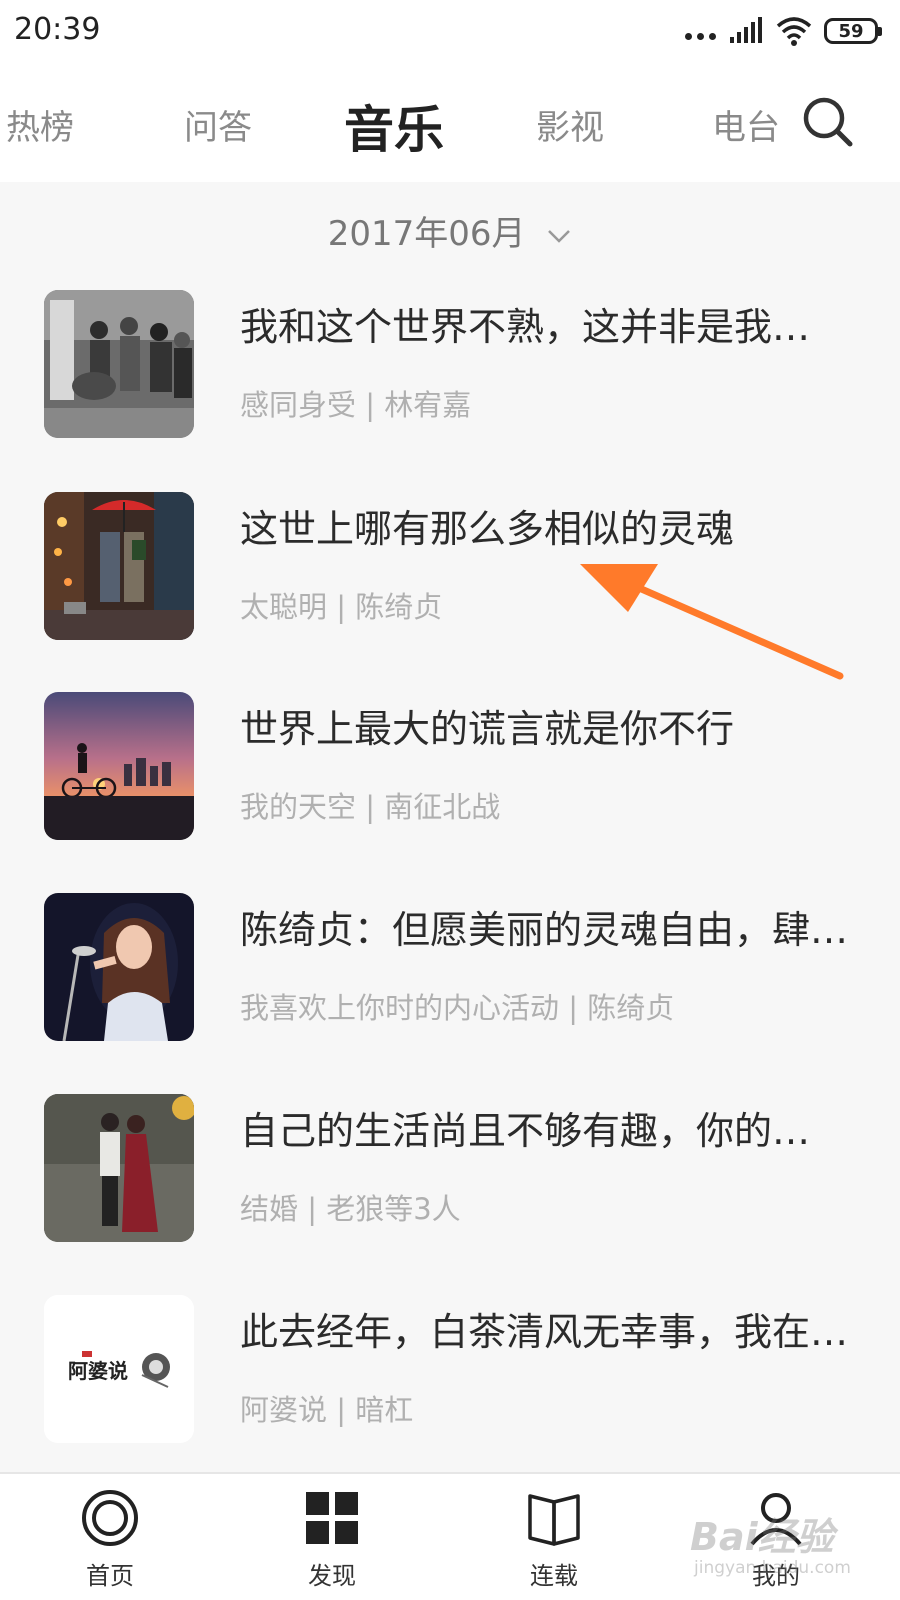 The height and width of the screenshot is (1600, 900). I want to click on chevron-down-icon, so click(559, 236).